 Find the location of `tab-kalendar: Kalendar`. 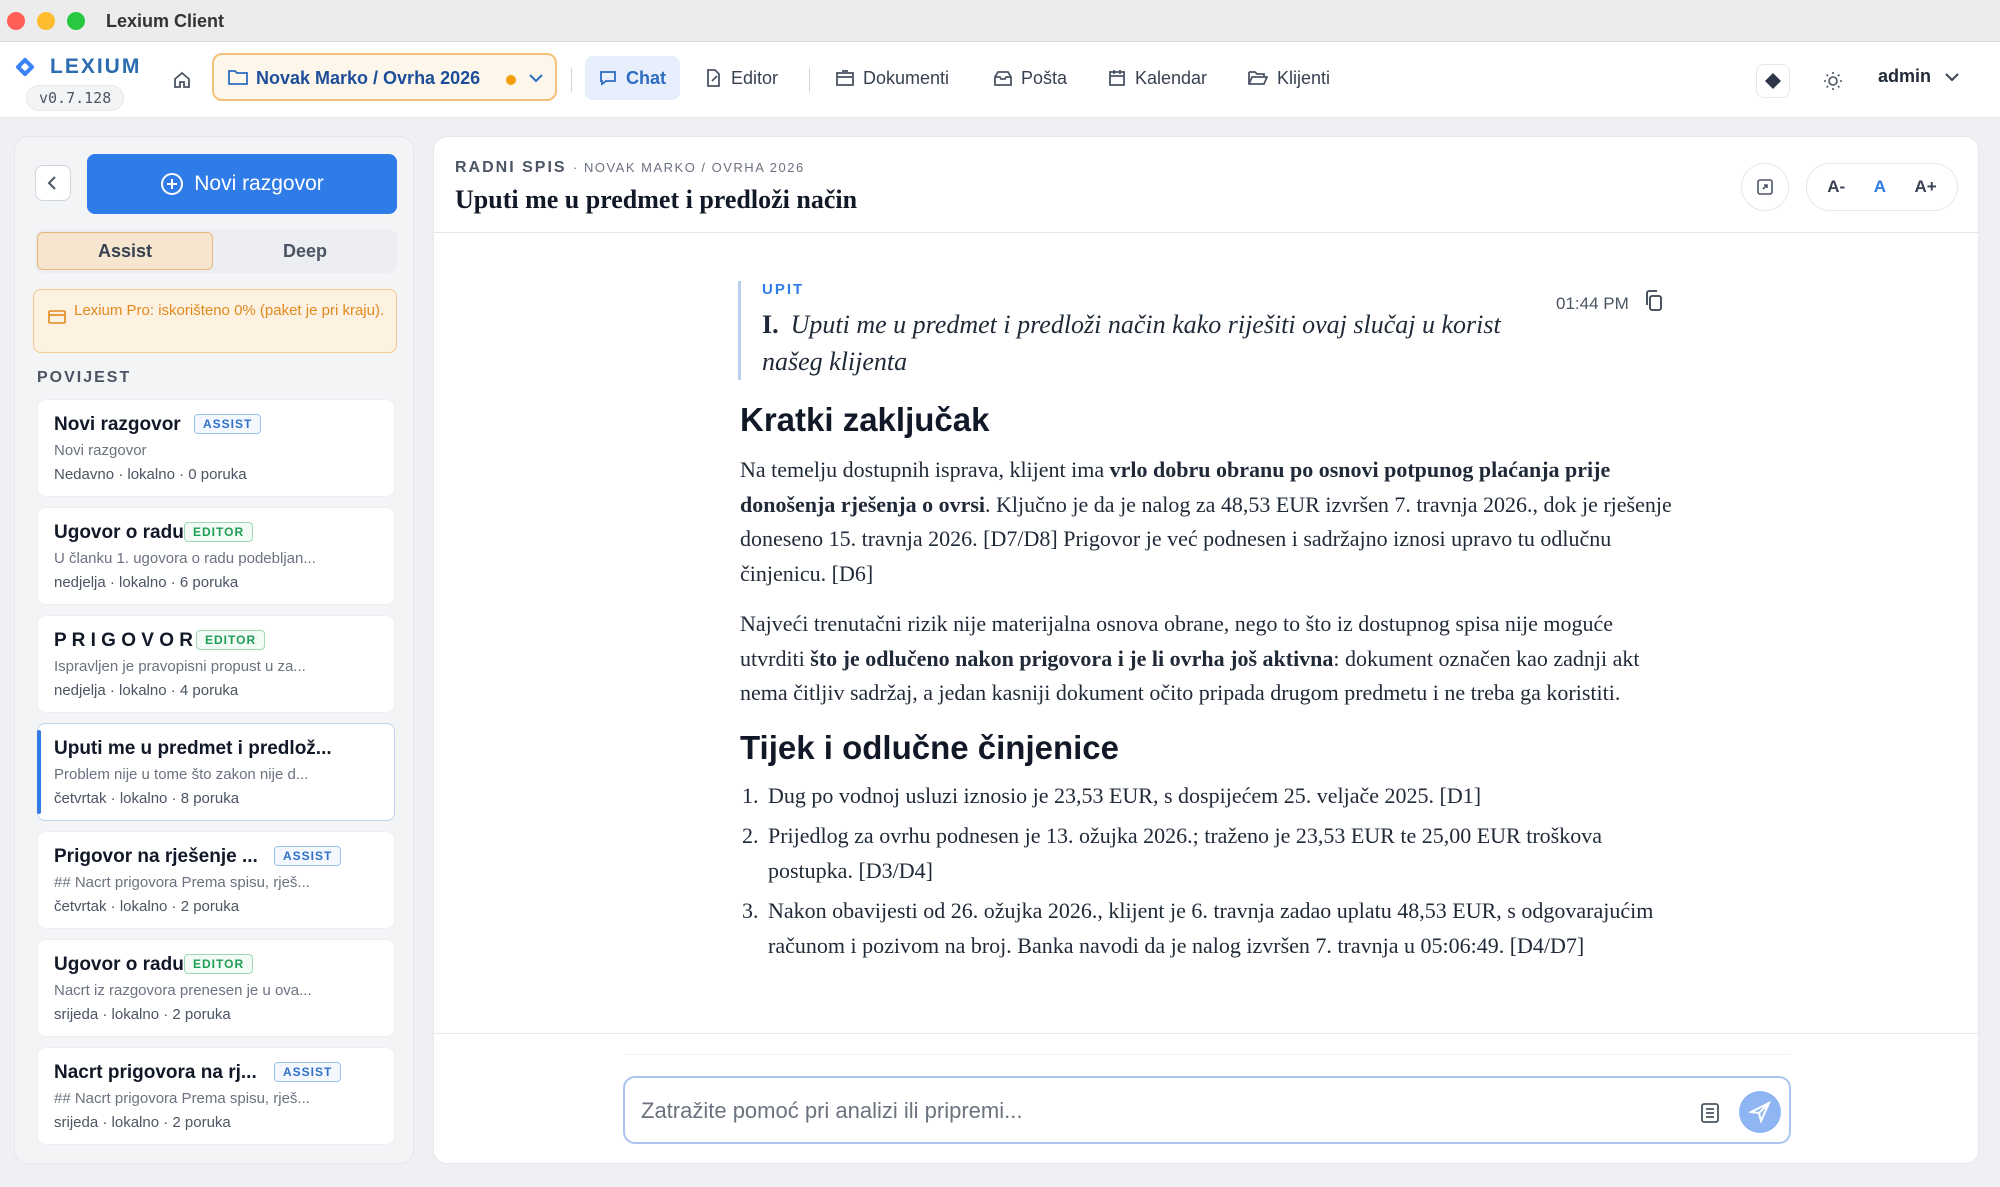

tab-kalendar: Kalendar is located at coordinates (1157, 78).